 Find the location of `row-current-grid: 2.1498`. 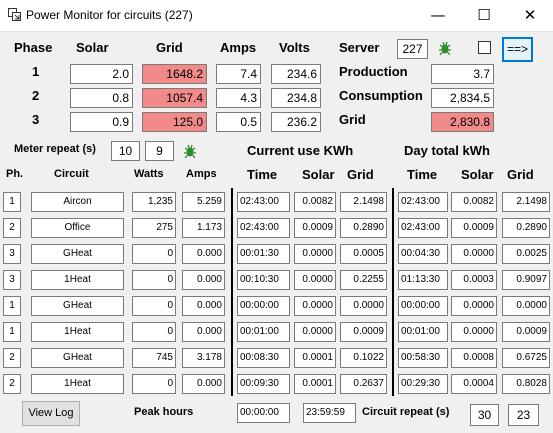

row-current-grid: 2.1498 is located at coordinates (363, 202).